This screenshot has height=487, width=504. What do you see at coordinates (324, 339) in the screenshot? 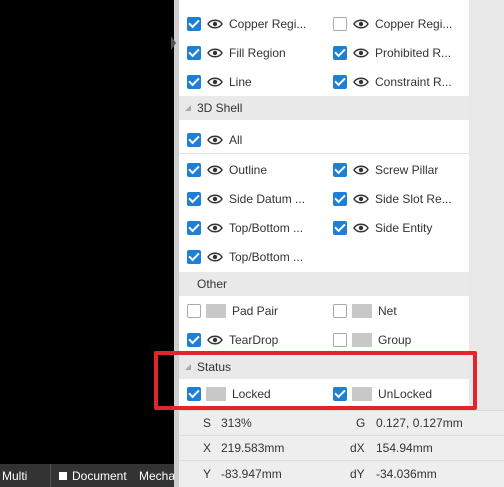
I see `filter-row: TearDrop Group` at bounding box center [324, 339].